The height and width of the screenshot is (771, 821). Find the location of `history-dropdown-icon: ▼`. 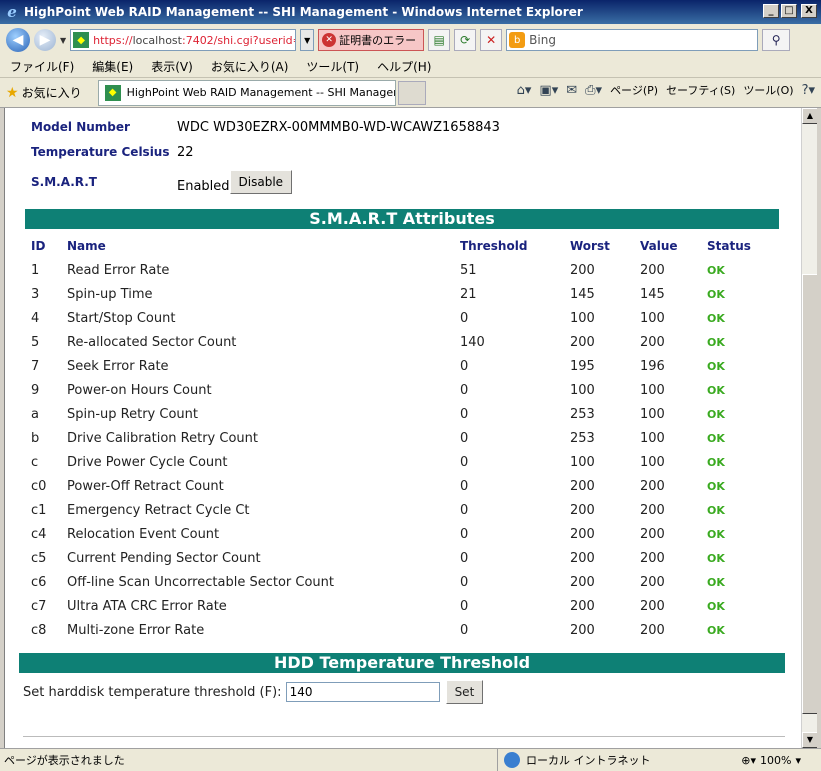

history-dropdown-icon: ▼ is located at coordinates (63, 40).